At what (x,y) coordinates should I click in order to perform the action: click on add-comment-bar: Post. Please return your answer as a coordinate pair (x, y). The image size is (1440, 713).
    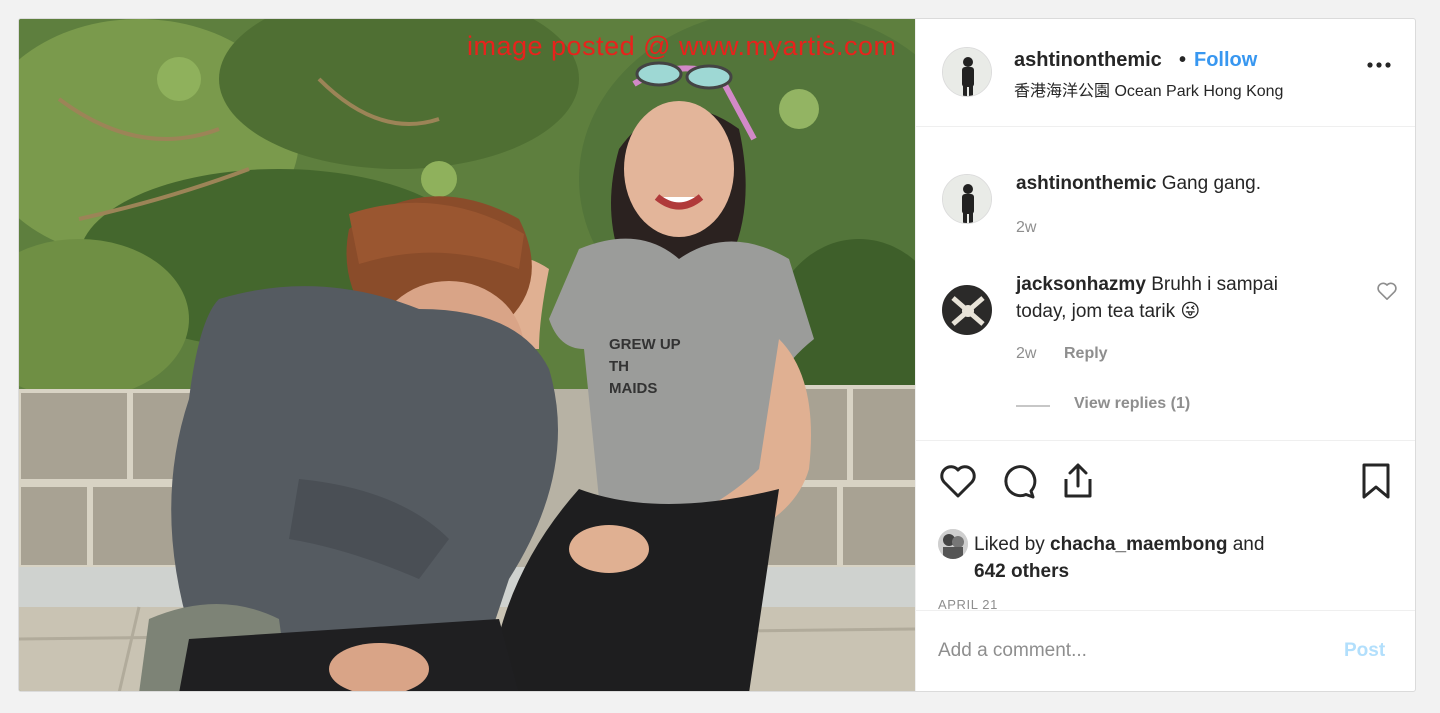
    Looking at the image, I should click on (1165, 651).